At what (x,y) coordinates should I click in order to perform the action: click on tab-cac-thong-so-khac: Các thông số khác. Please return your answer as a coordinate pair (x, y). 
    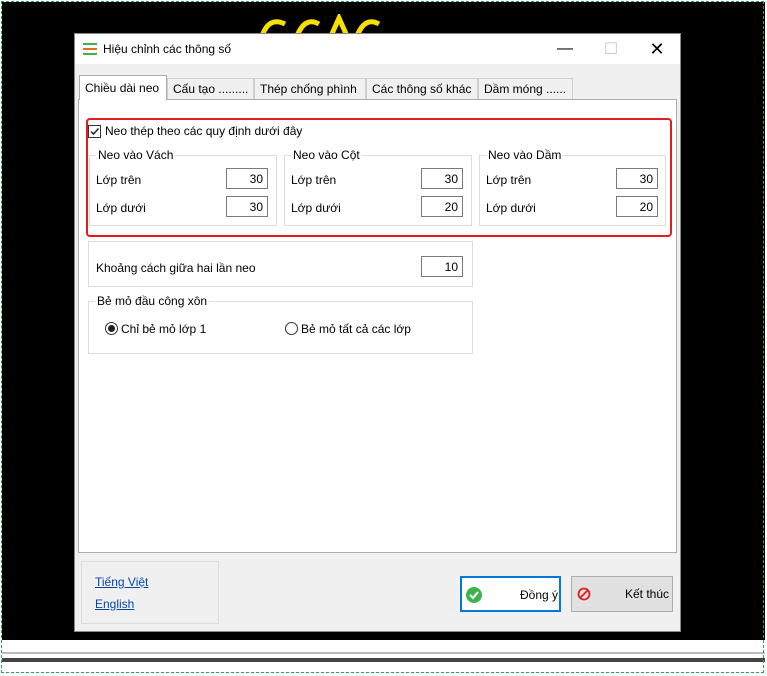
    Looking at the image, I should click on (422, 88).